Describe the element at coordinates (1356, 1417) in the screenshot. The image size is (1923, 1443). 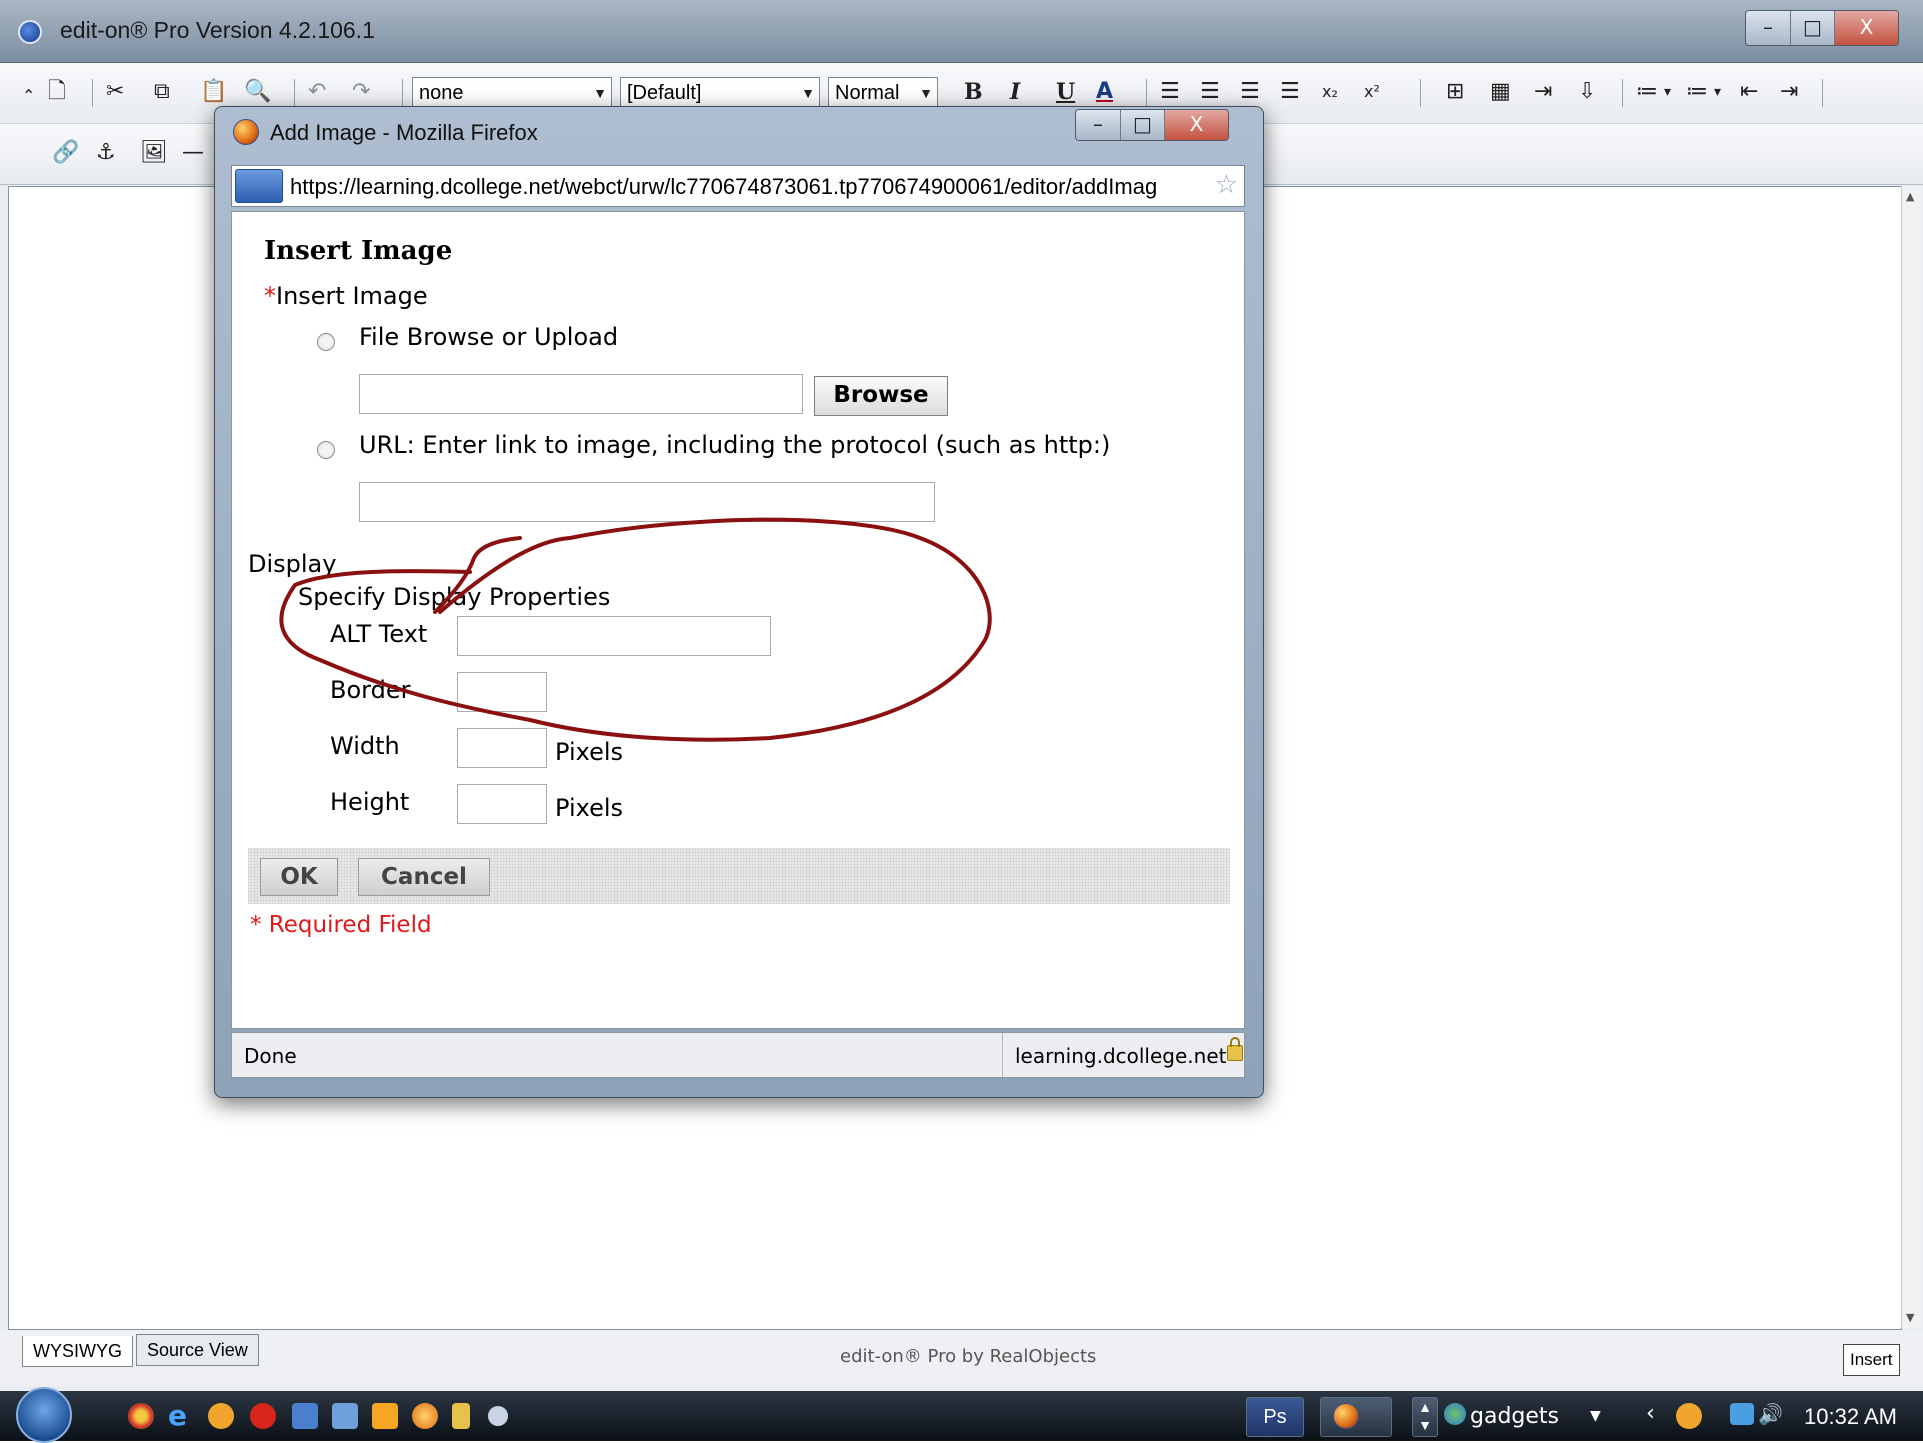
I see `firefox-task-button` at that location.